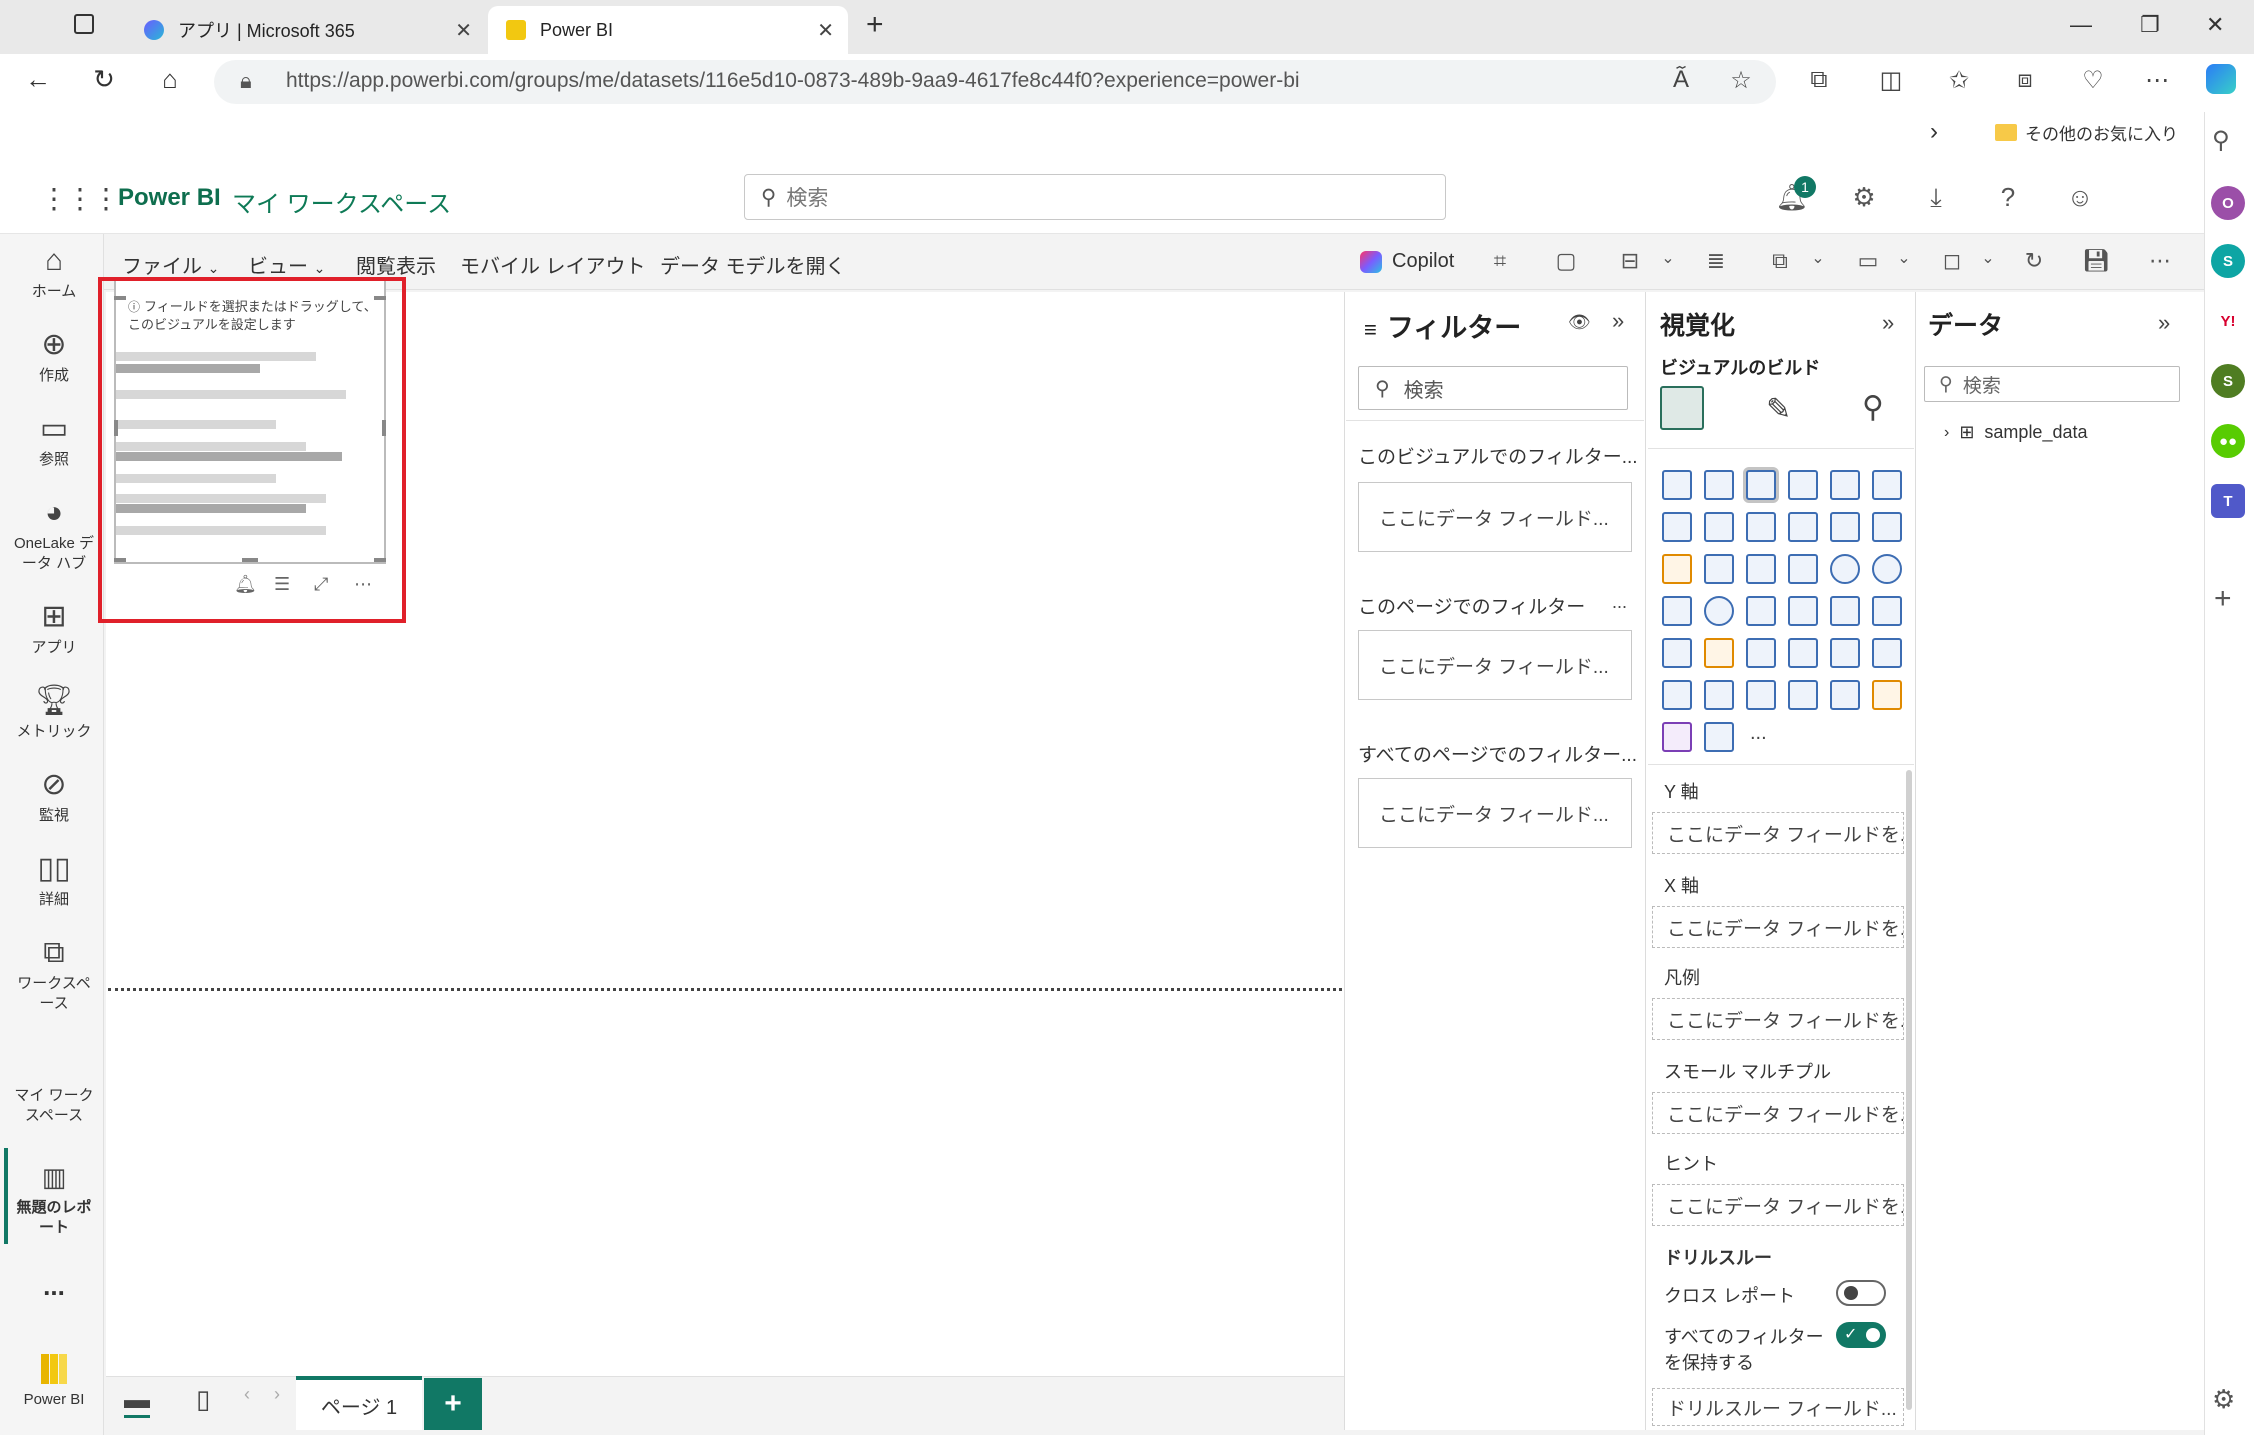  Describe the element at coordinates (2228, 501) in the screenshot. I see `teams-icon: T` at that location.